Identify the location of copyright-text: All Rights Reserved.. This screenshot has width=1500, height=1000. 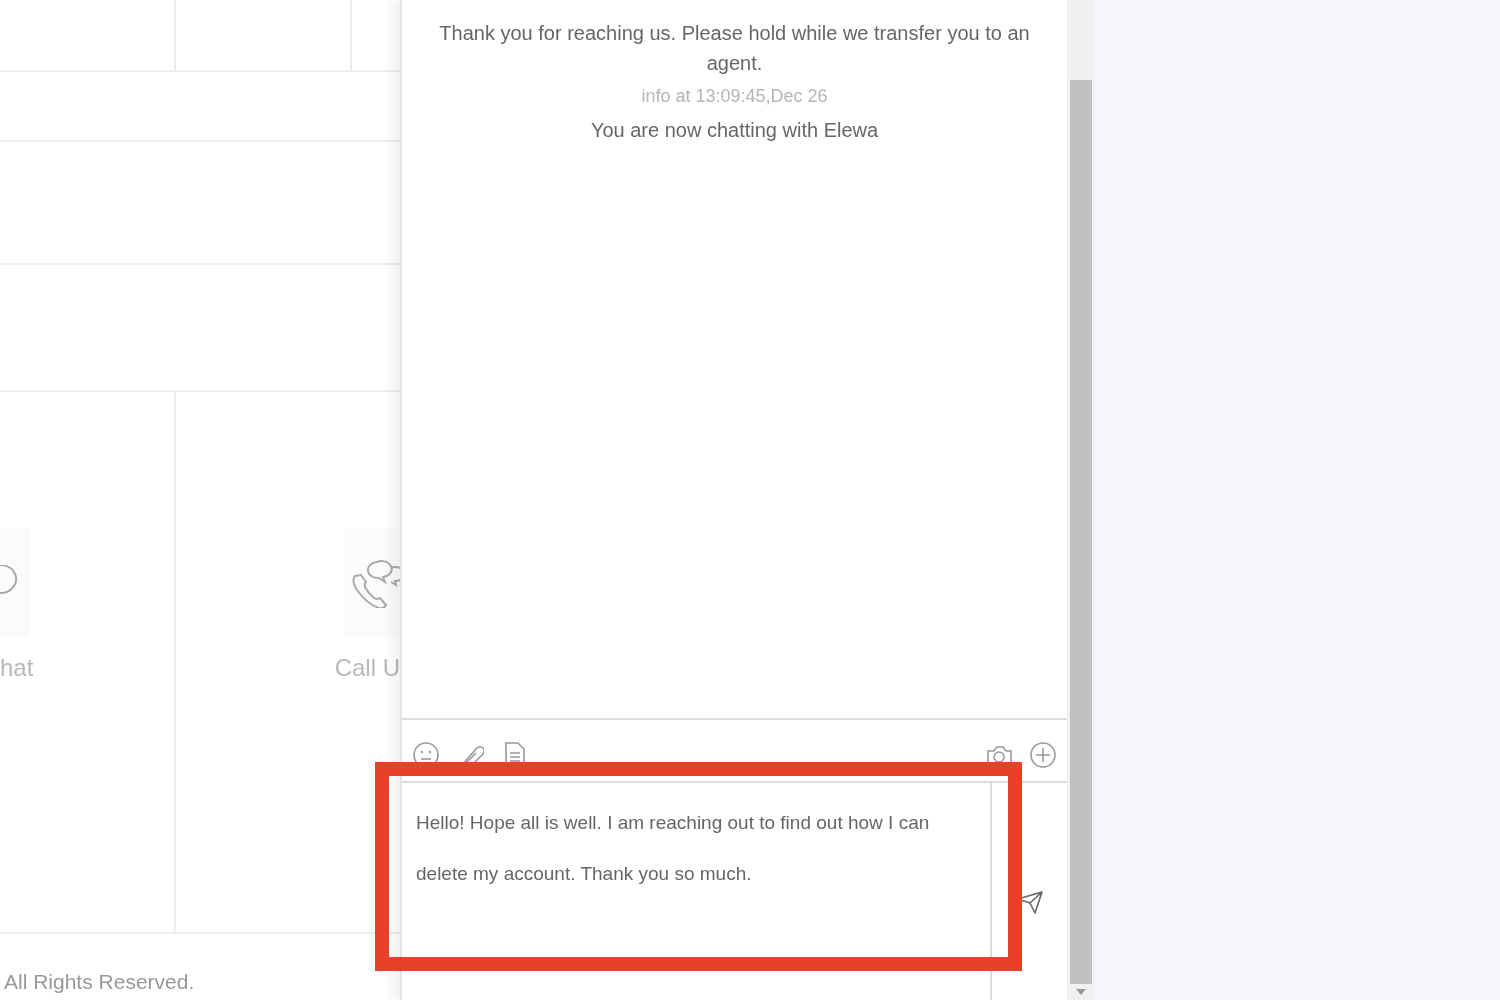
(99, 981).